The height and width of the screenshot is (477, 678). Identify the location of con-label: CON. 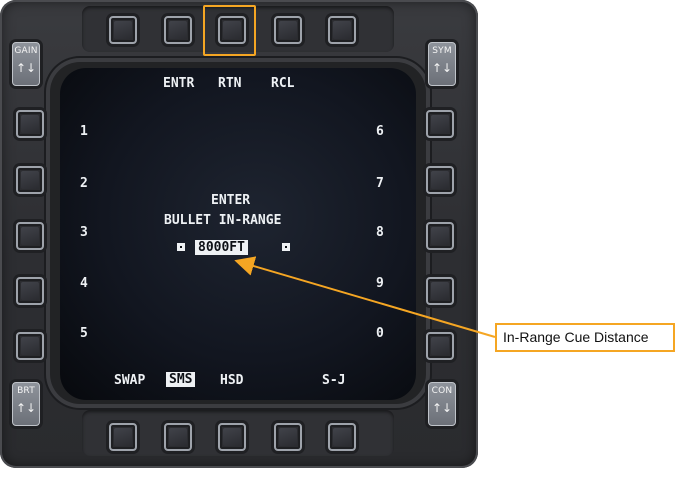
(442, 391).